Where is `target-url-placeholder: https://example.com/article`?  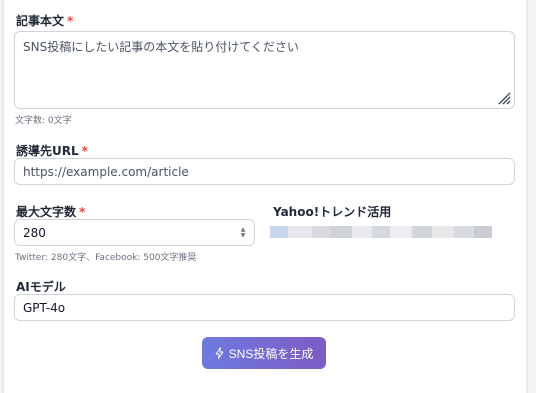
target-url-placeholder: https://example.com/article is located at coordinates (106, 171).